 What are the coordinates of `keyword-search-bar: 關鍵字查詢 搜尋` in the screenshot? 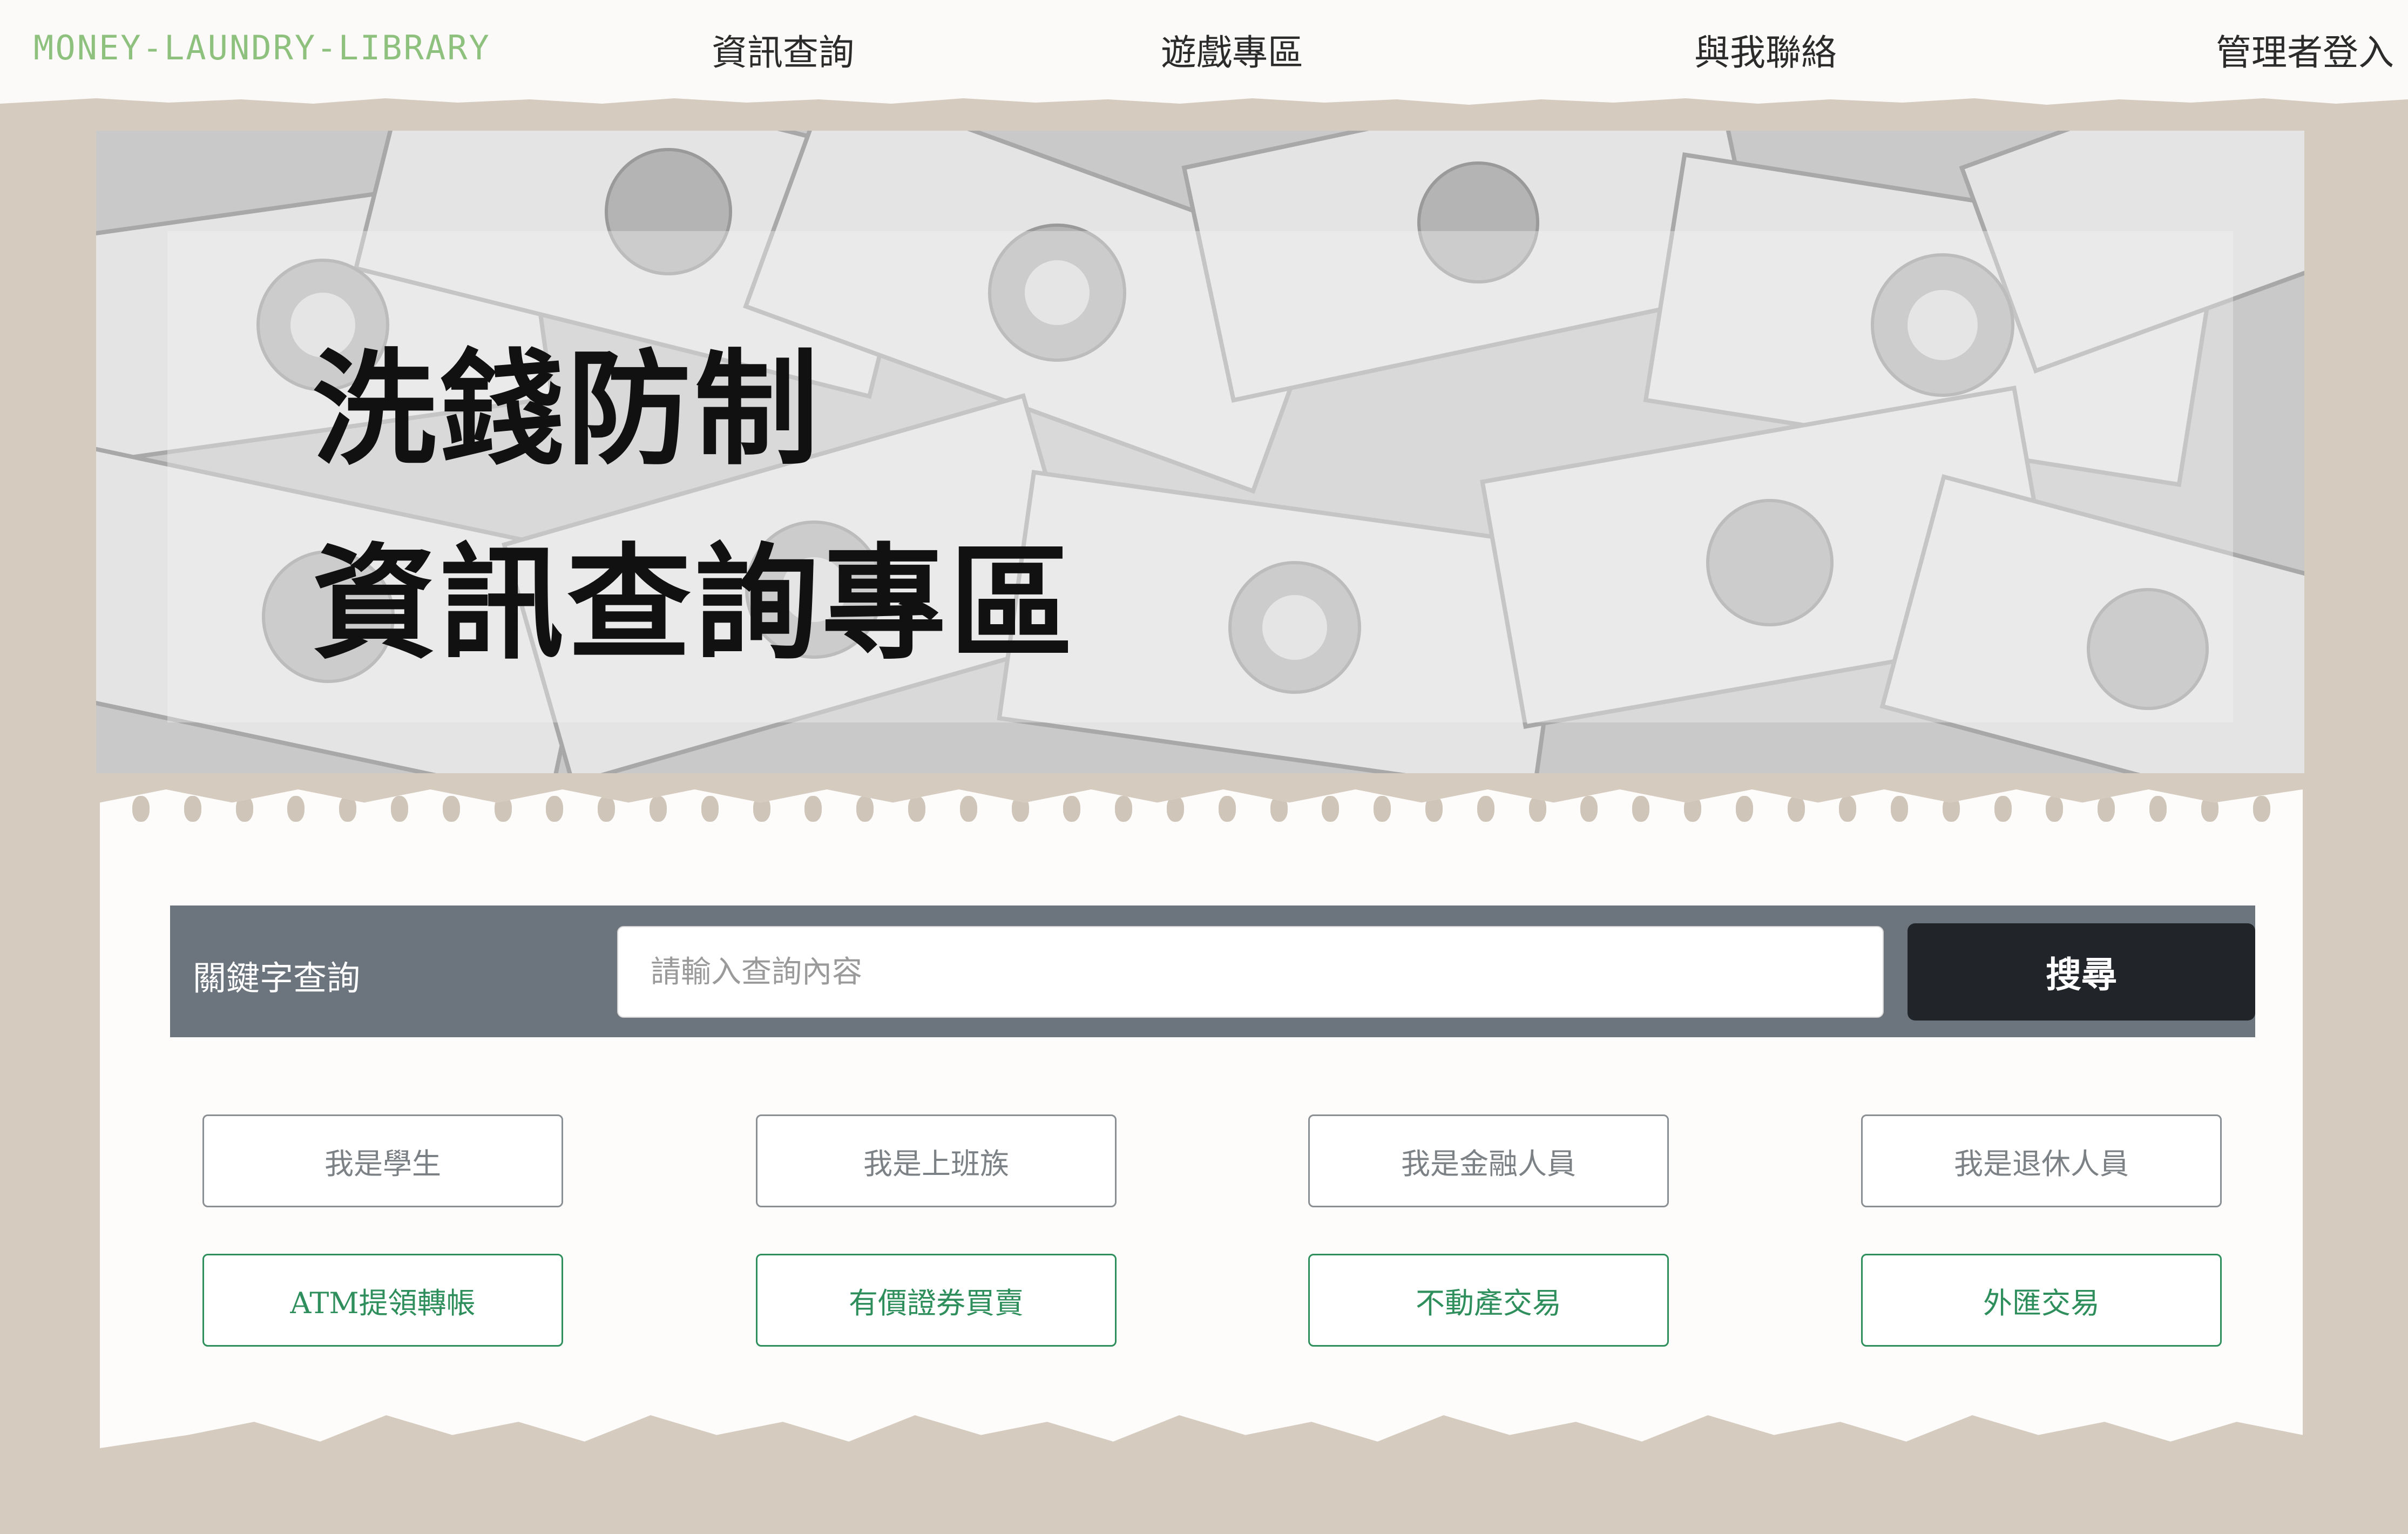 It's located at (1212, 971).